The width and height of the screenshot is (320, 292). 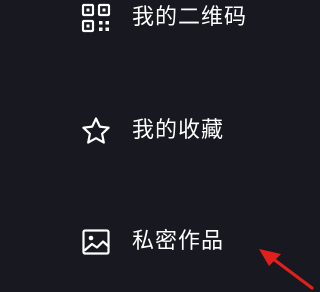 What do you see at coordinates (178, 130) in the screenshot?
I see `menu-item-label: 我的收藏` at bounding box center [178, 130].